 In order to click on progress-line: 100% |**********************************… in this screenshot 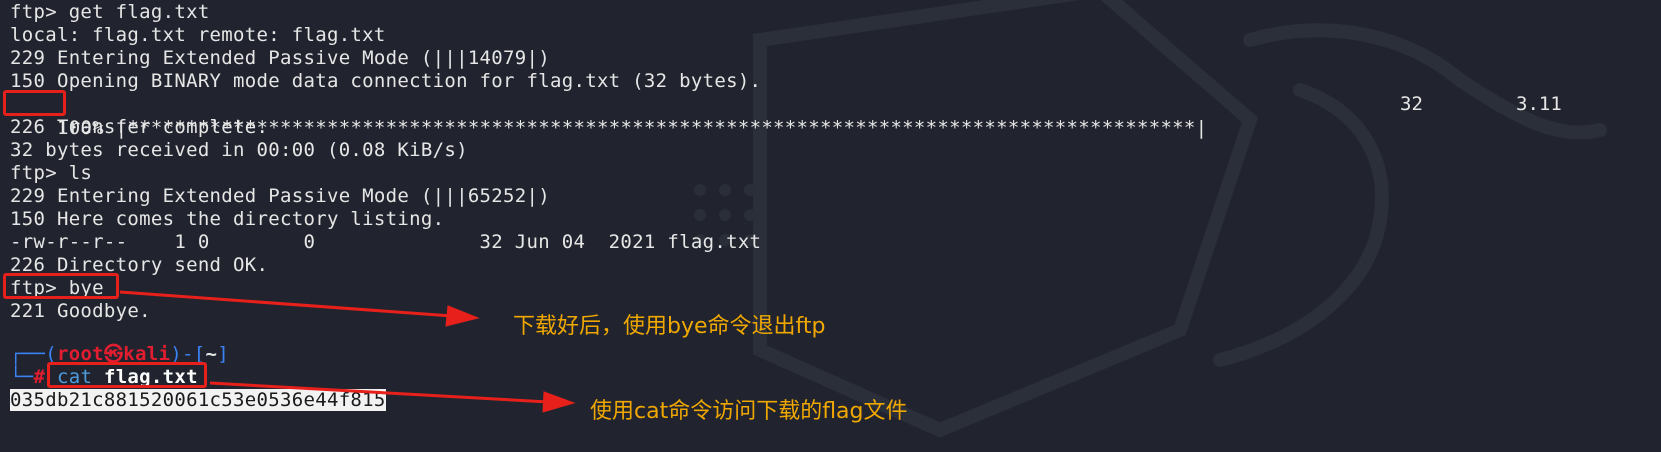, I will do `click(608, 115)`.